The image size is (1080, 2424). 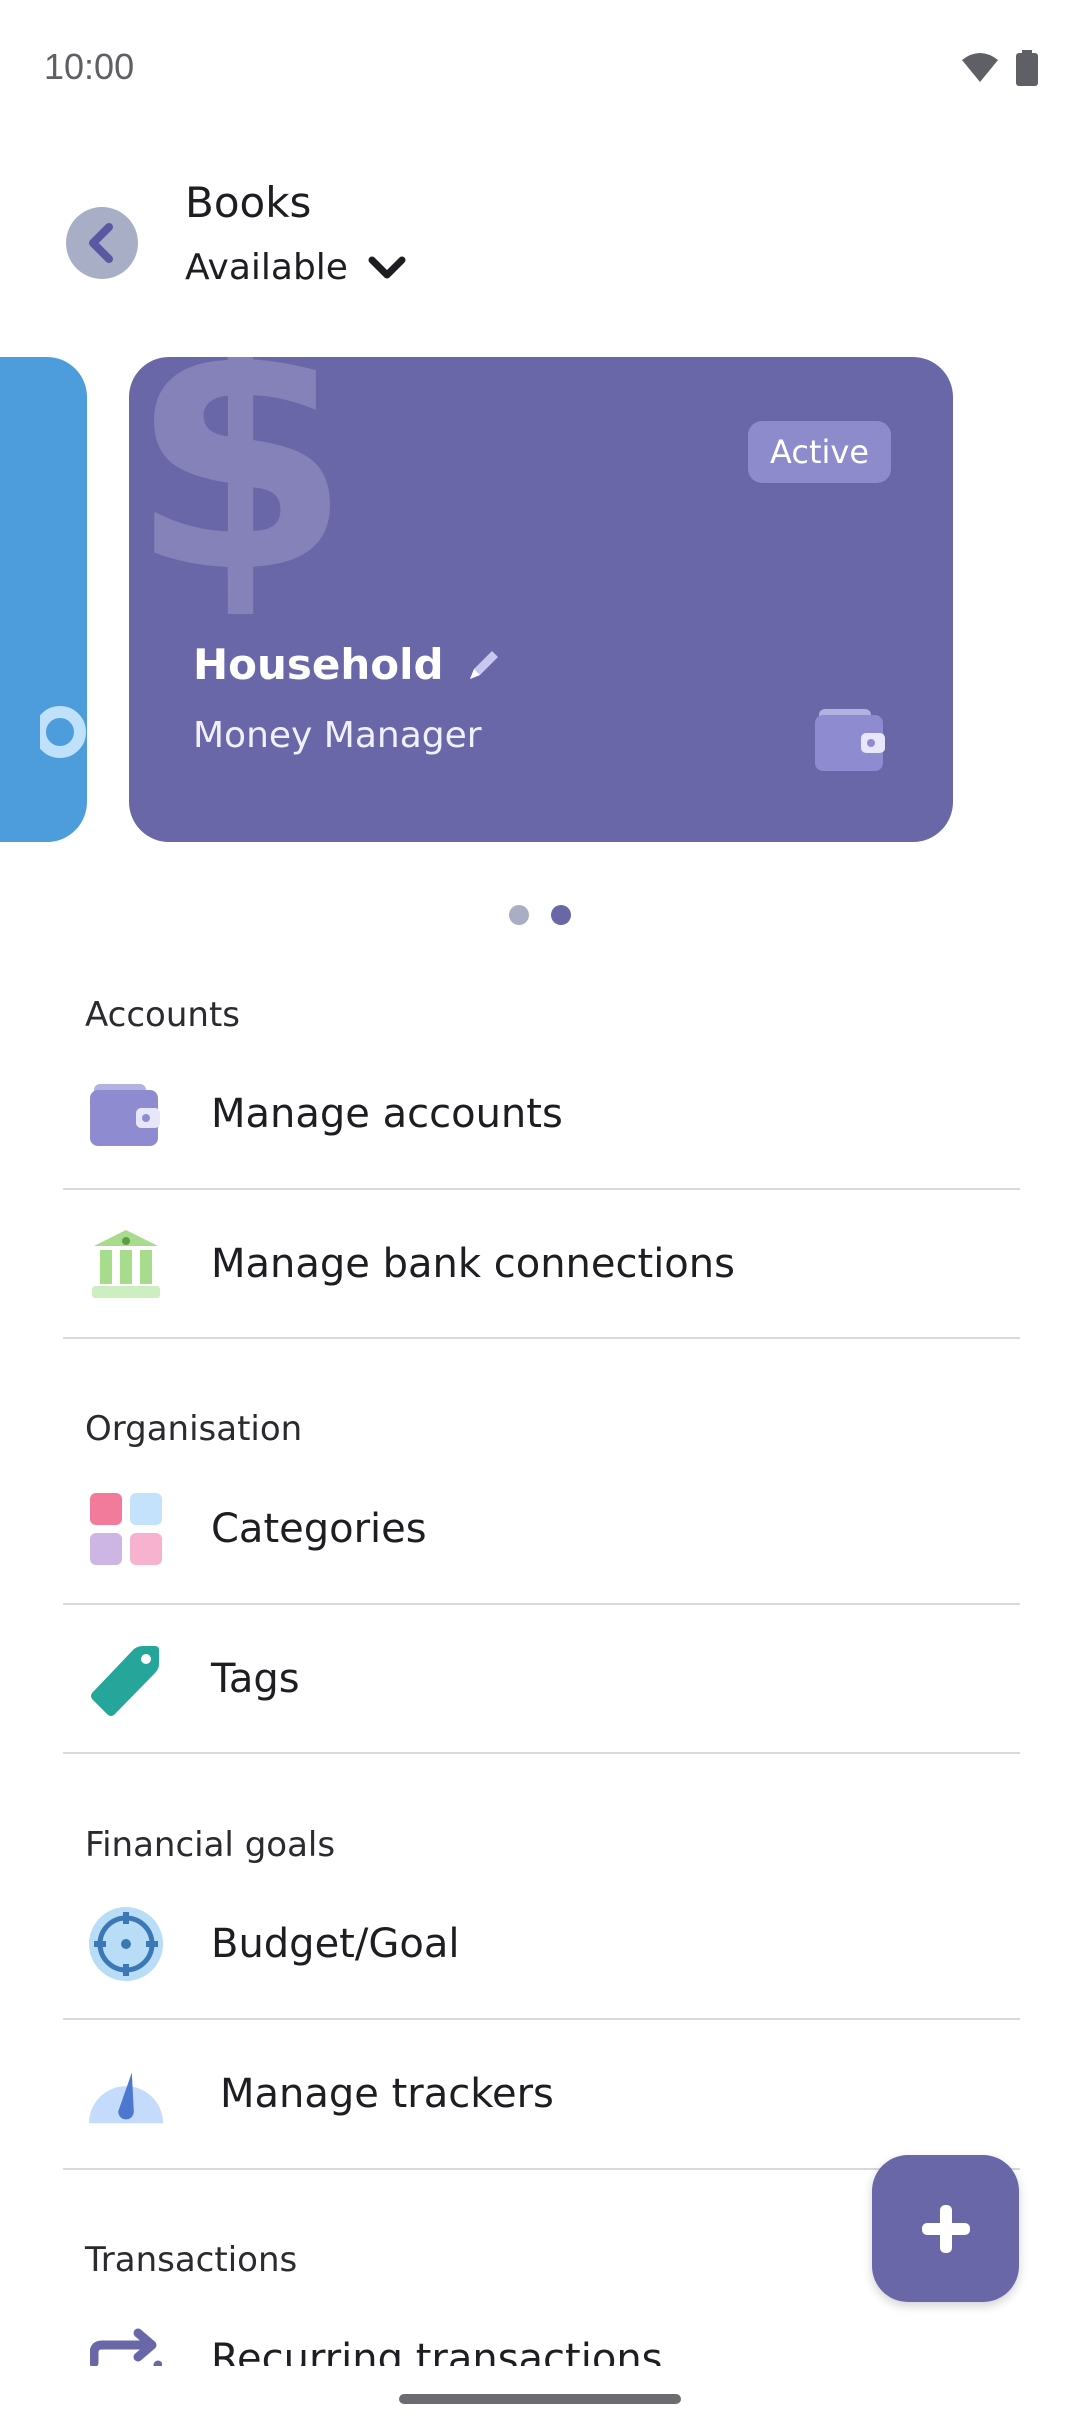 What do you see at coordinates (387, 2094) in the screenshot?
I see `menu-item-label: Manage trackers` at bounding box center [387, 2094].